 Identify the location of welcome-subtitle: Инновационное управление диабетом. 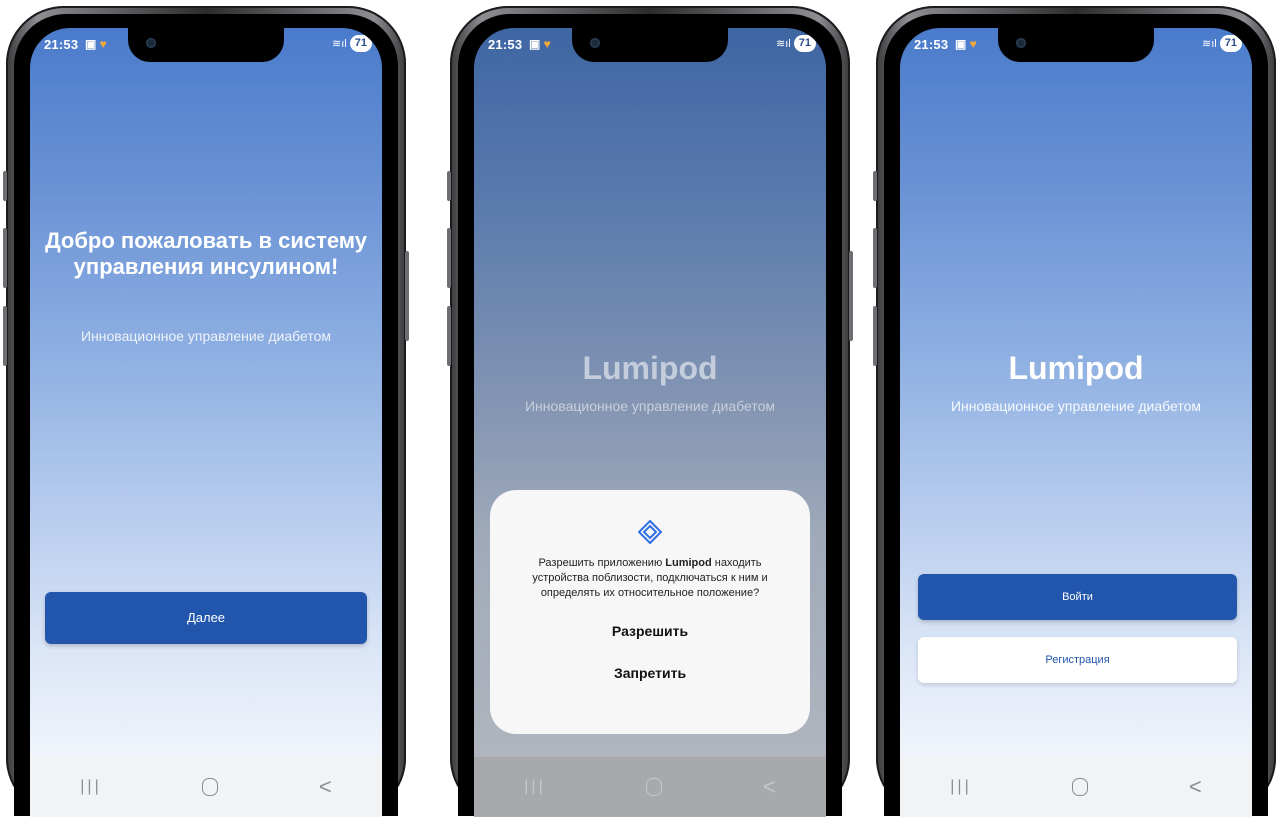
(205, 336).